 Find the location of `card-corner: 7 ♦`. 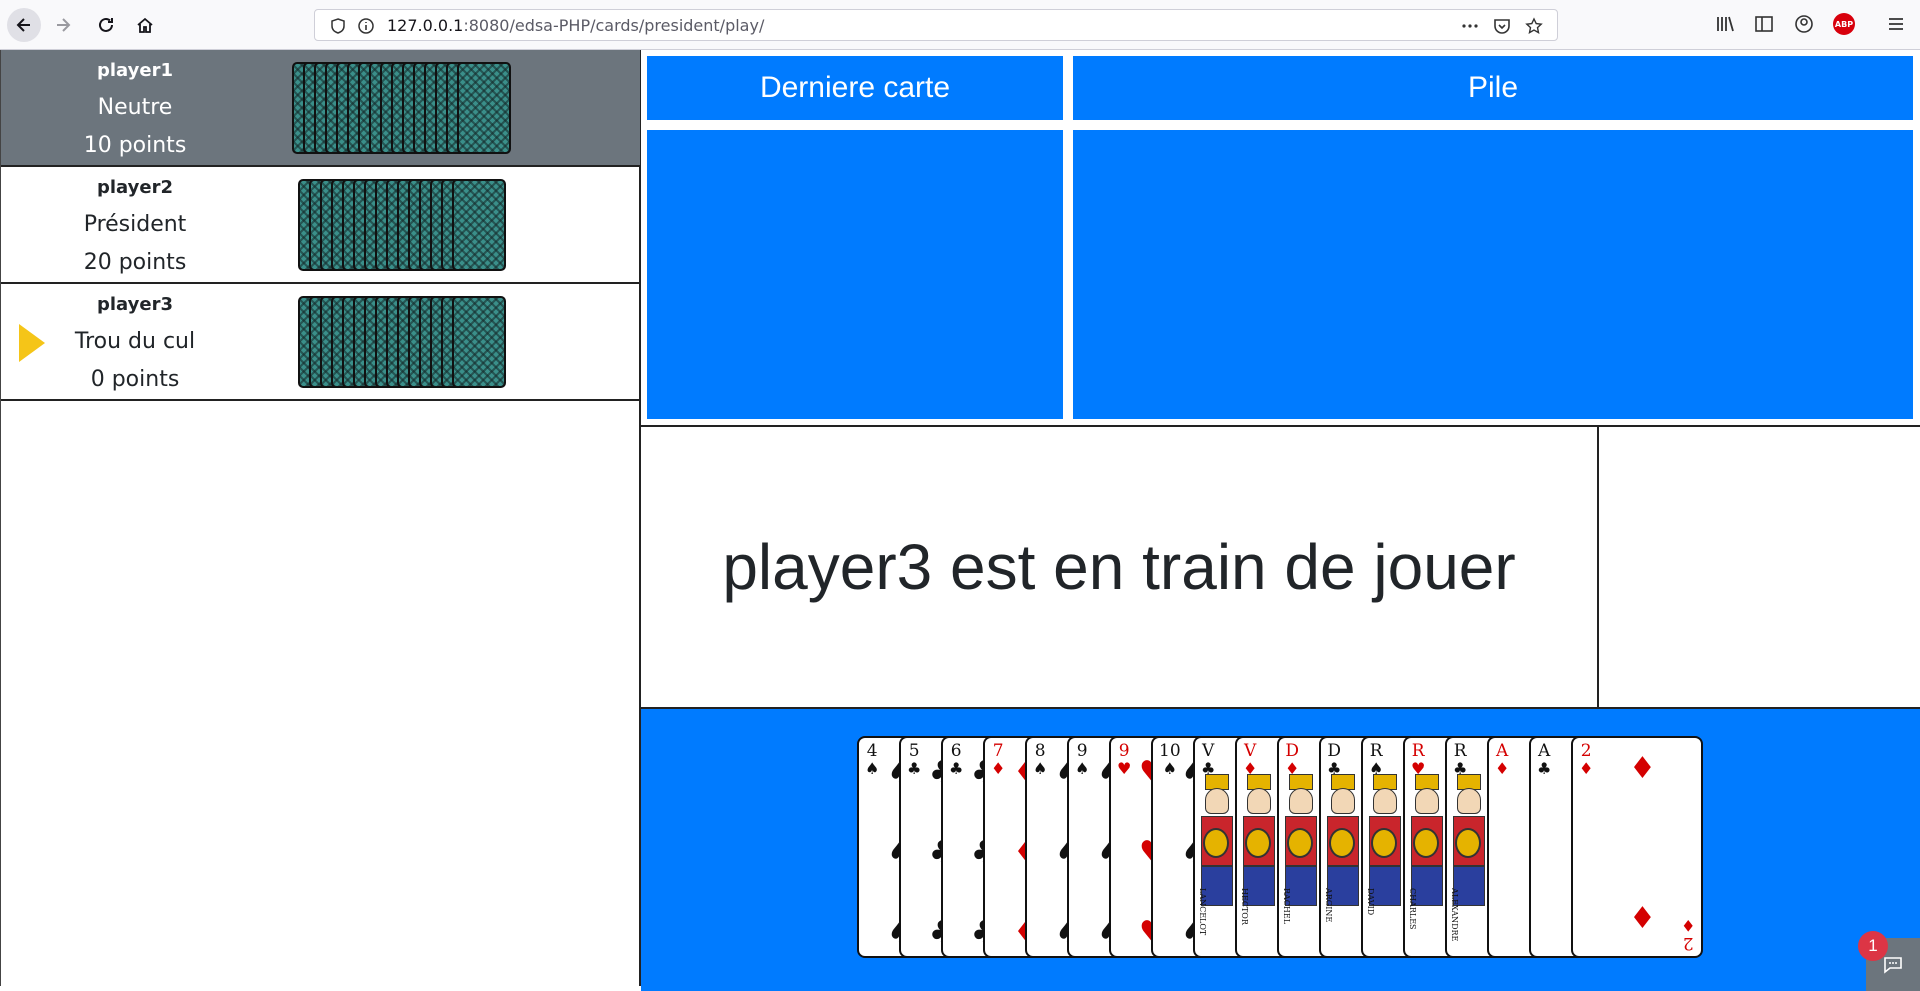

card-corner: 7 ♦ is located at coordinates (998, 760).